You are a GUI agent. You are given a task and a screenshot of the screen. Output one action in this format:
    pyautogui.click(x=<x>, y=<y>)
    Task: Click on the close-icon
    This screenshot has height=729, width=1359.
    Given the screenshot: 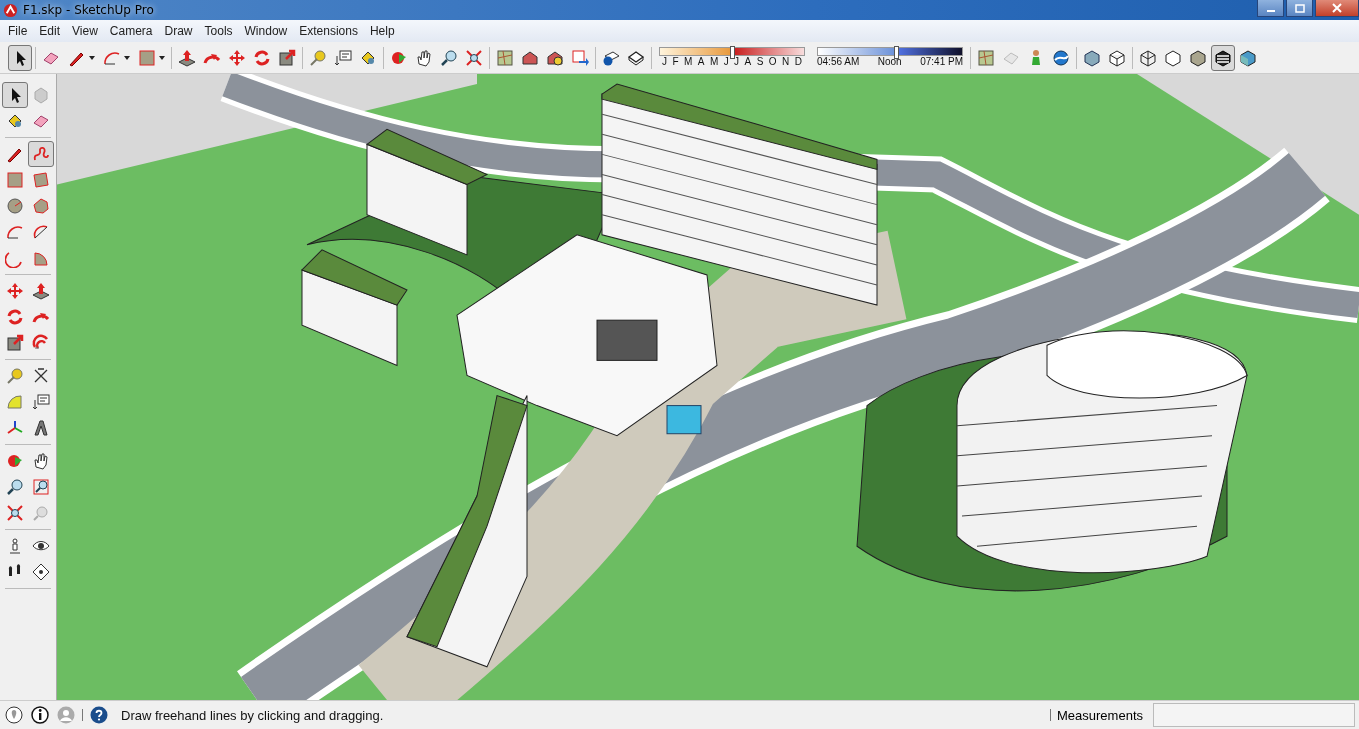 What is the action you would take?
    pyautogui.click(x=1337, y=8)
    